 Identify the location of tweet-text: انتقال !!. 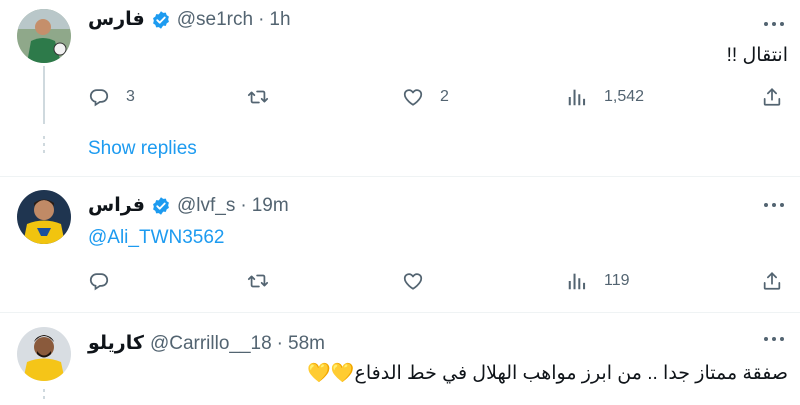
(757, 55).